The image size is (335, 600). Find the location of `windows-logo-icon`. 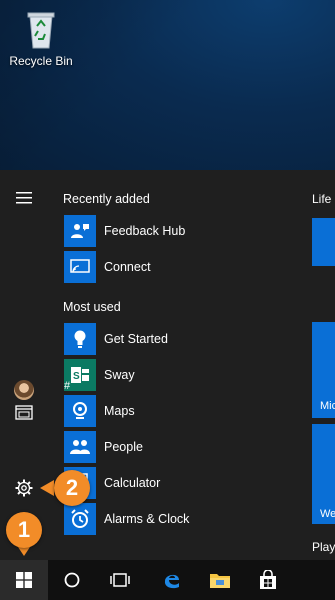

windows-logo-icon is located at coordinates (24, 580).